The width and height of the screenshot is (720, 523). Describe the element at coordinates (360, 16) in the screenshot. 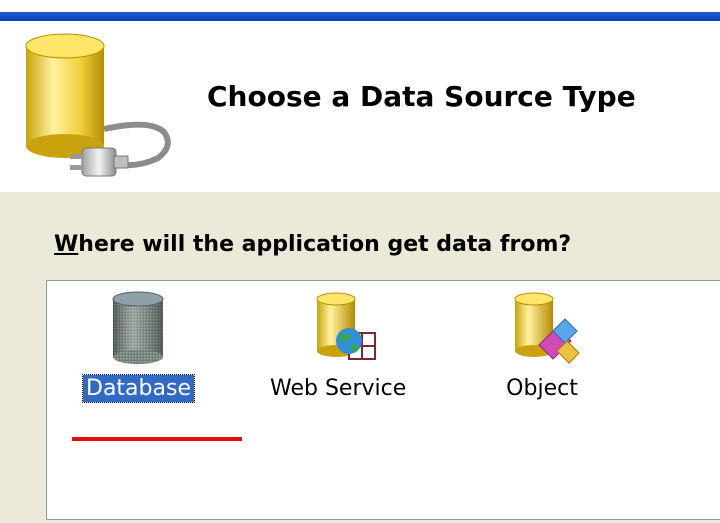

I see `title-bar` at that location.